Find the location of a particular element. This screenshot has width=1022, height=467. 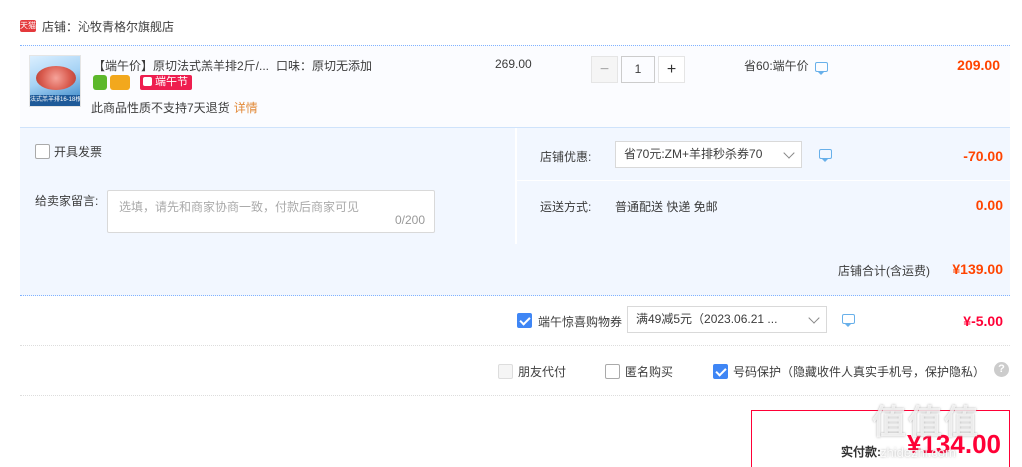

help-icon: ? is located at coordinates (1001, 369).